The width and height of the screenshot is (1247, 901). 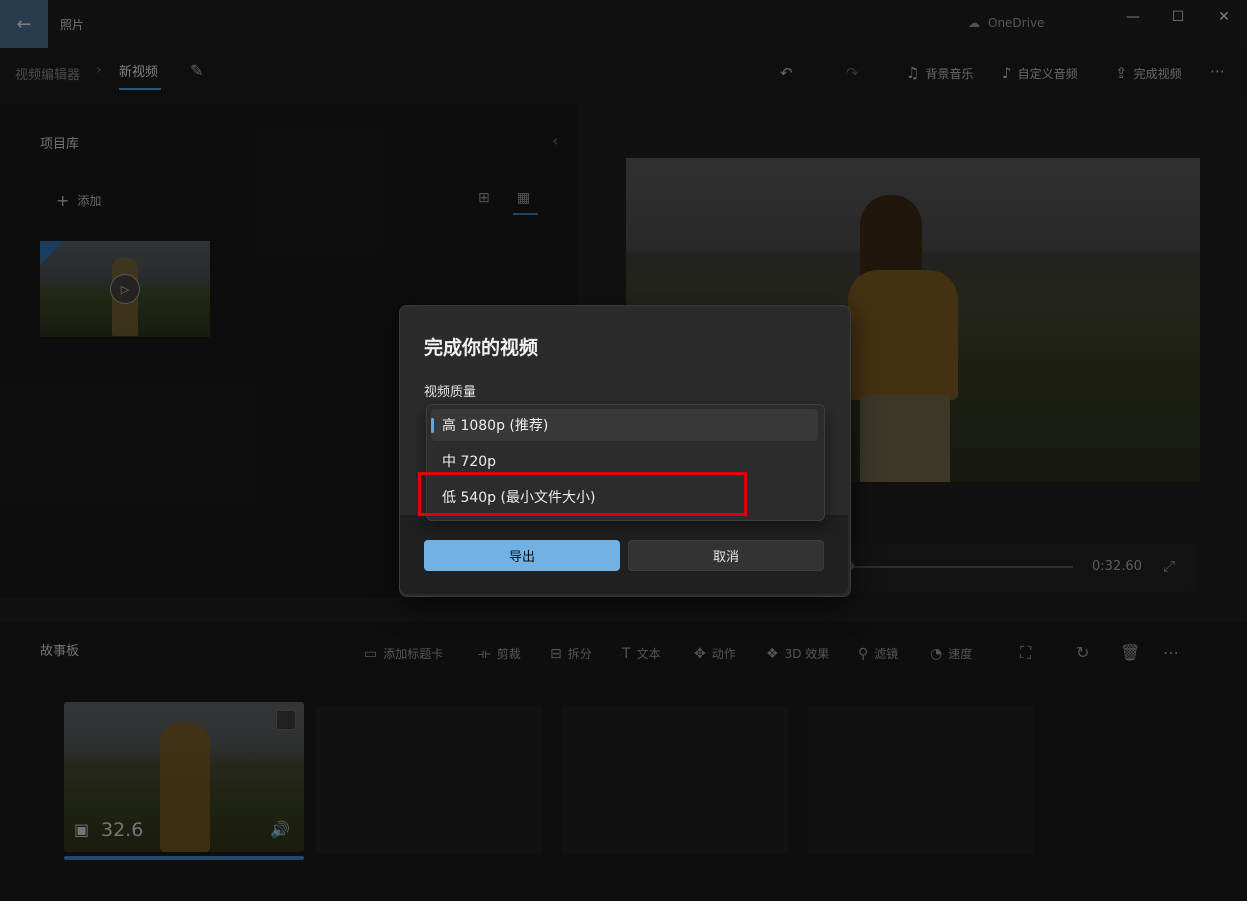 I want to click on video-quality-label: 视频质量, so click(x=450, y=392).